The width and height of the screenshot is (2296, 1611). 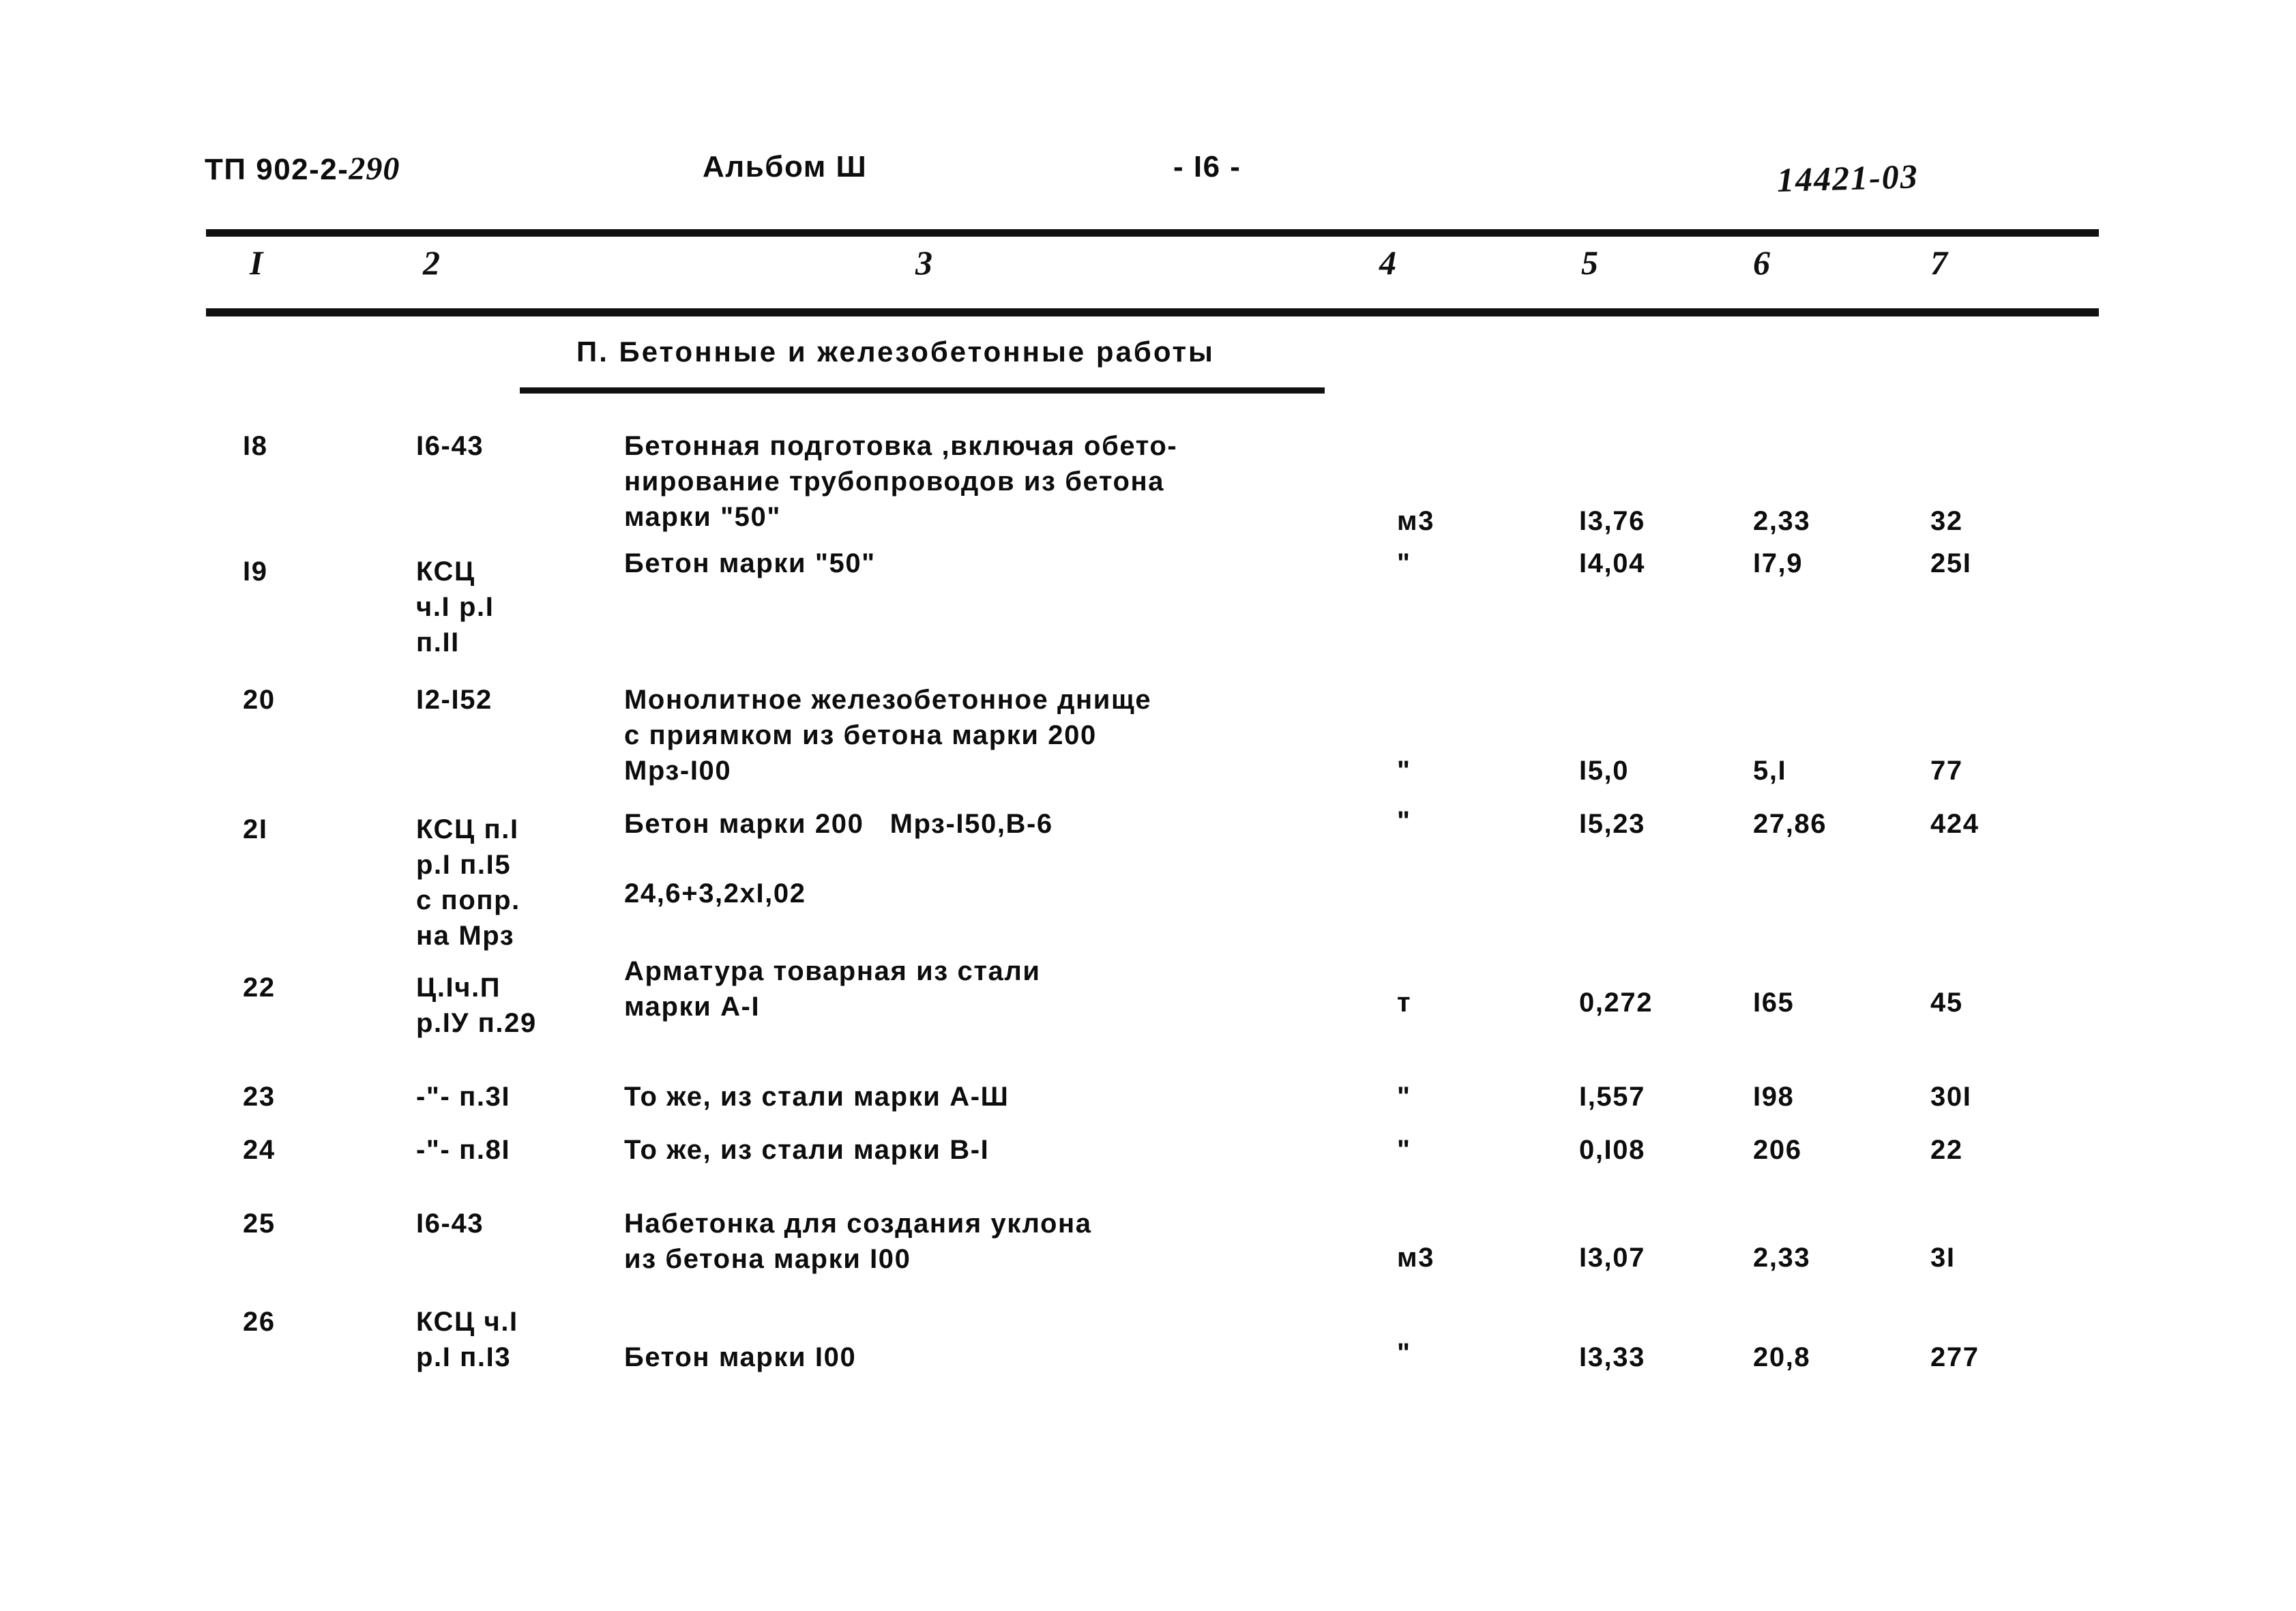 I want to click on row-description: То же, из стали марки А-Ш, so click(x=817, y=1097).